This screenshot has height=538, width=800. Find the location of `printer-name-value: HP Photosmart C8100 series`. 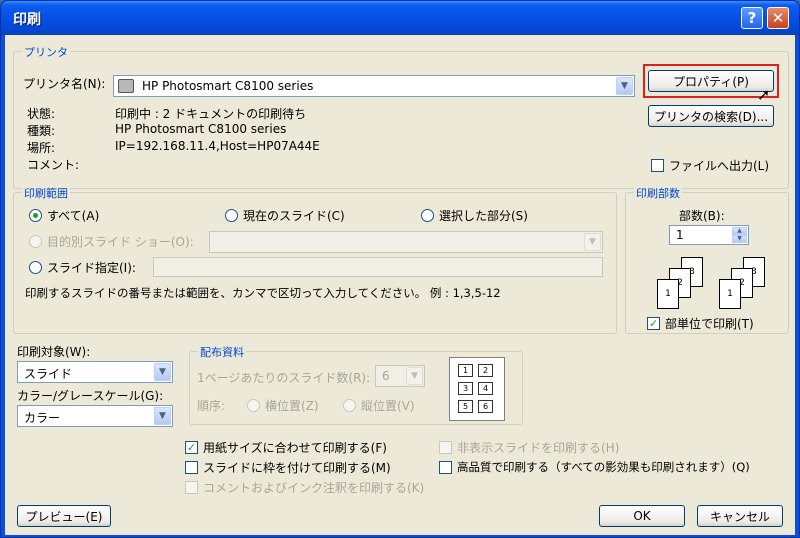

printer-name-value: HP Photosmart C8100 series is located at coordinates (228, 86).